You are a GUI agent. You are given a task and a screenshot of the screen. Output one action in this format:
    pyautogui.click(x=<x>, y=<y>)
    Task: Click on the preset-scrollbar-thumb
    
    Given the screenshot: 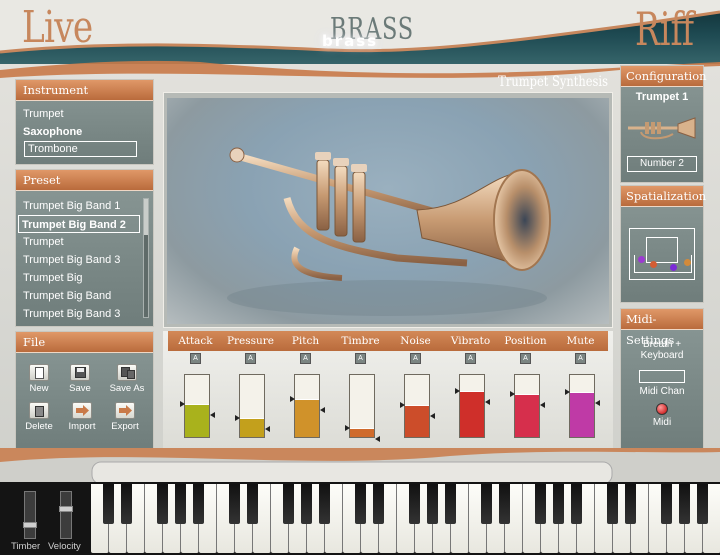 What is the action you would take?
    pyautogui.click(x=146, y=217)
    